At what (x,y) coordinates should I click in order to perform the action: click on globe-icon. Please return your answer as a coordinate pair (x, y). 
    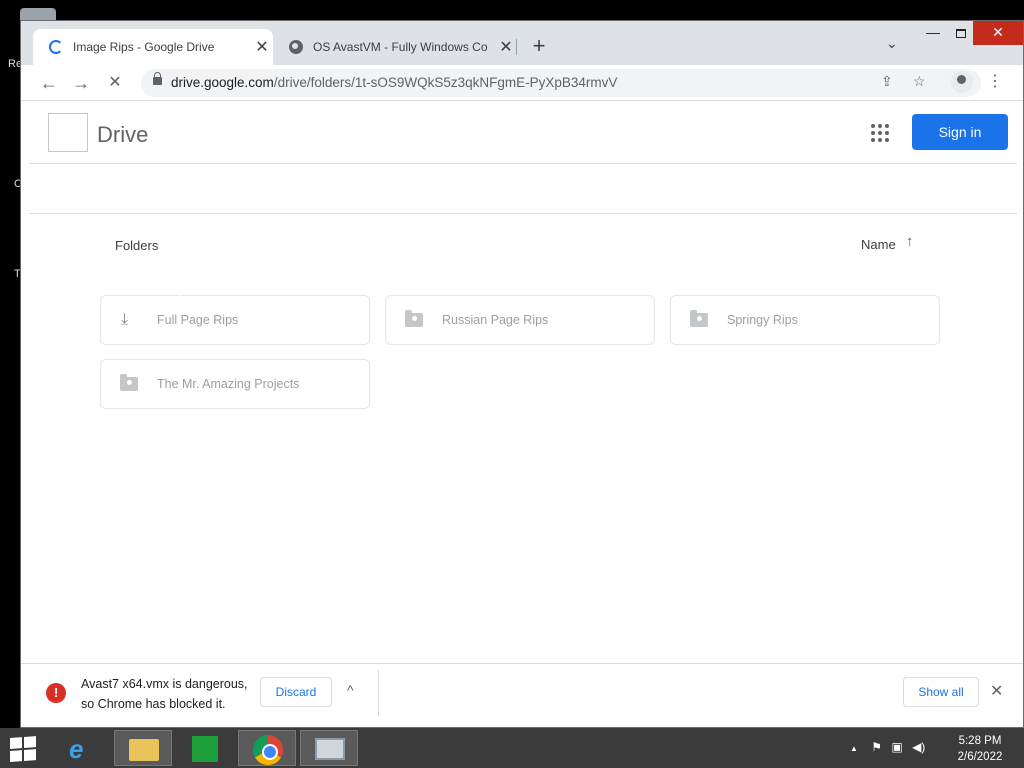
    Looking at the image, I should click on (296, 47).